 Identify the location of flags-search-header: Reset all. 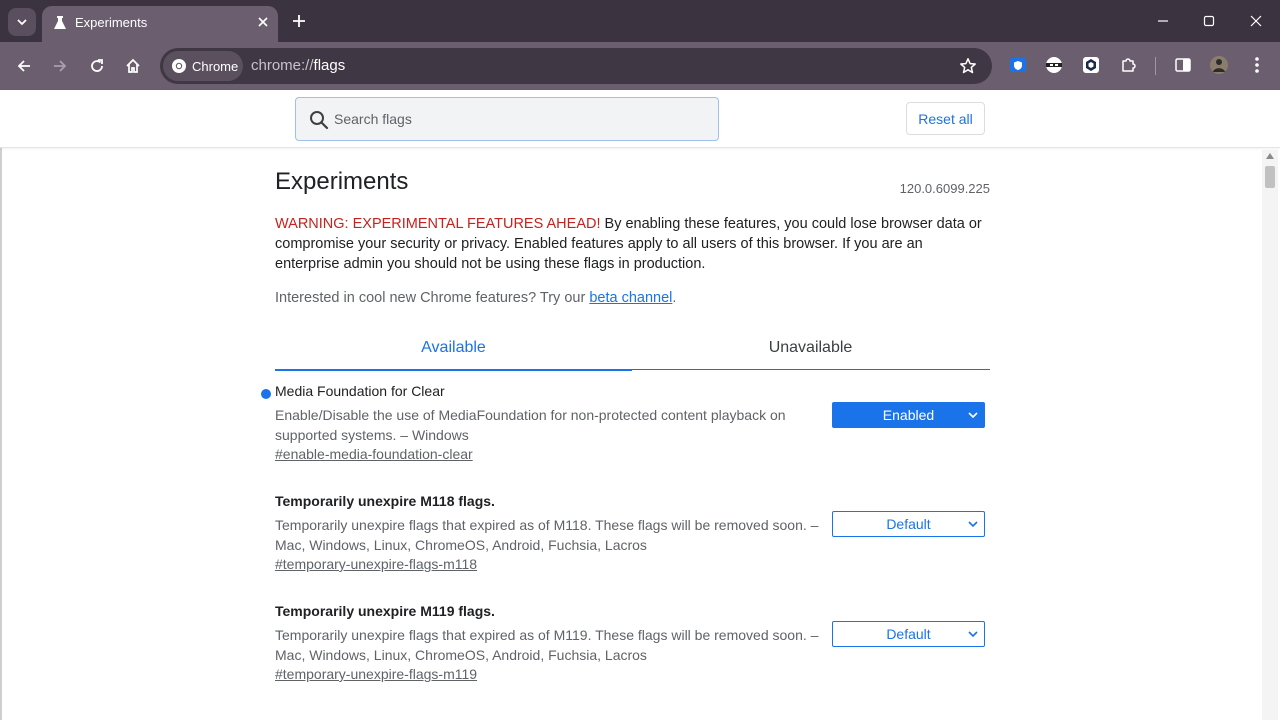
(640, 119).